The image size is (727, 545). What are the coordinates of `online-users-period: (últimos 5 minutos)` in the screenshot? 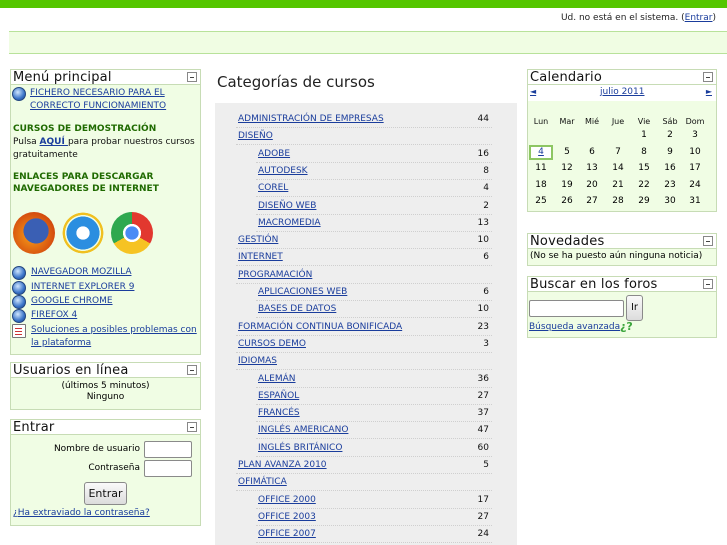 It's located at (105, 386).